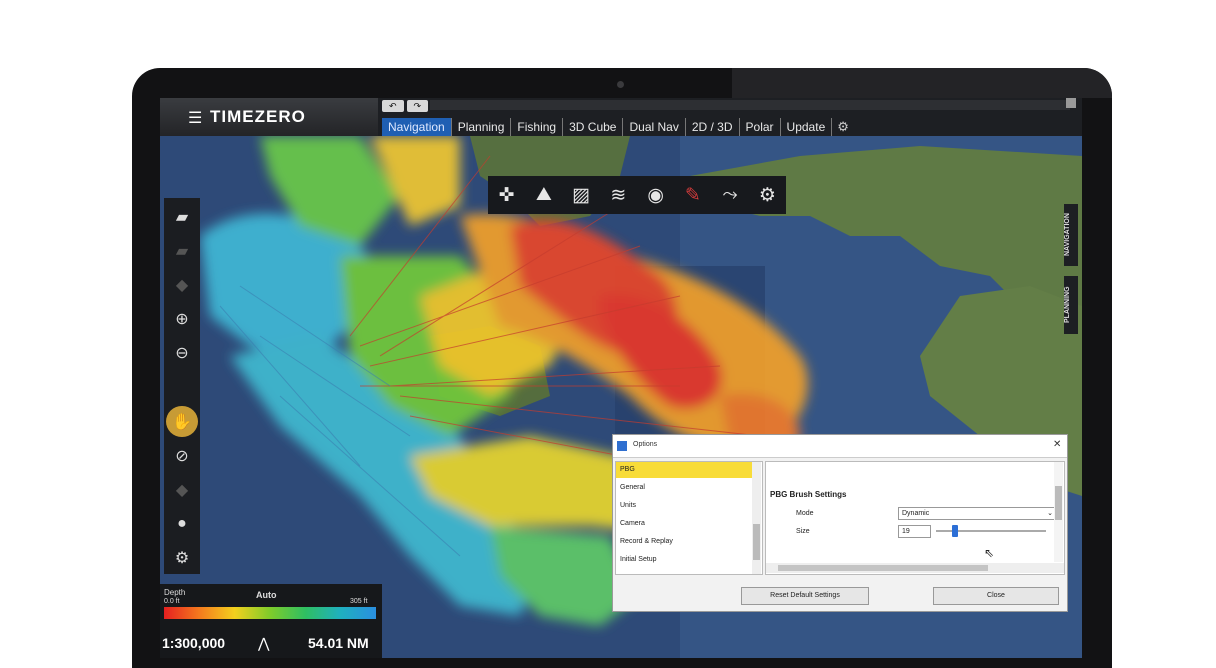  What do you see at coordinates (622, 446) in the screenshot?
I see `app-icon` at bounding box center [622, 446].